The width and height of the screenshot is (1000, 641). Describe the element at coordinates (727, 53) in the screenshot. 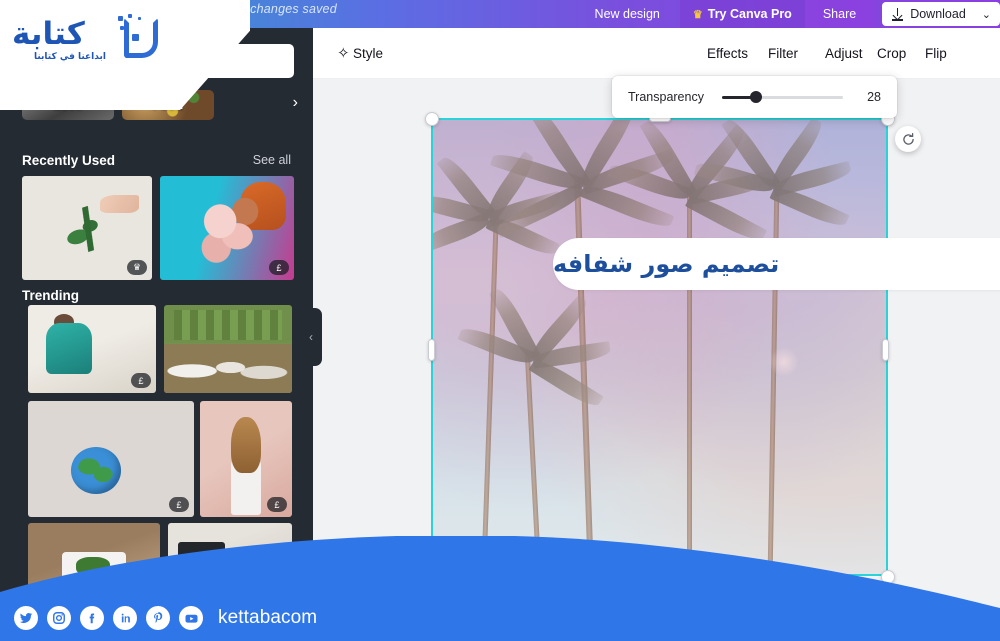

I see `tool-effects: Effects` at that location.